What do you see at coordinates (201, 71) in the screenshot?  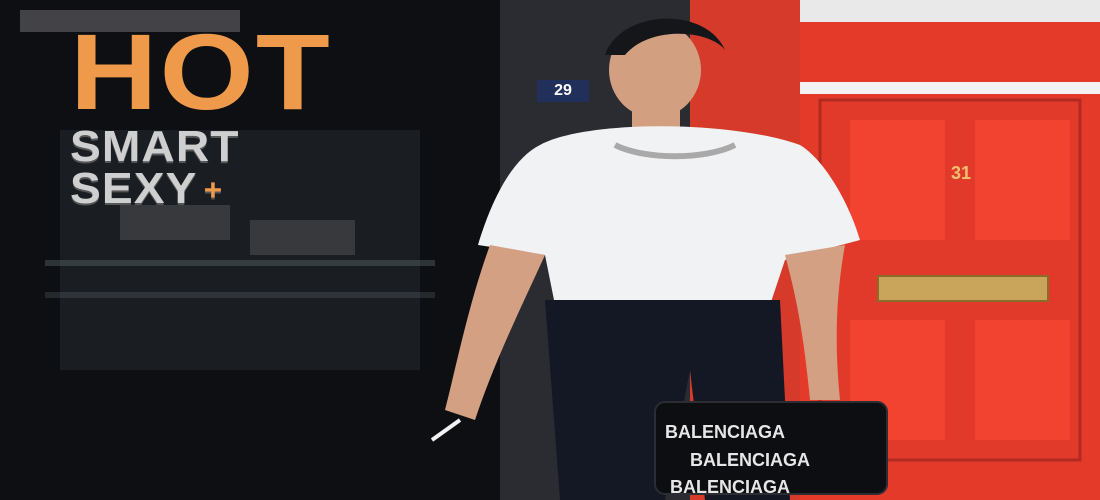 I see `headline-hot: HOT` at bounding box center [201, 71].